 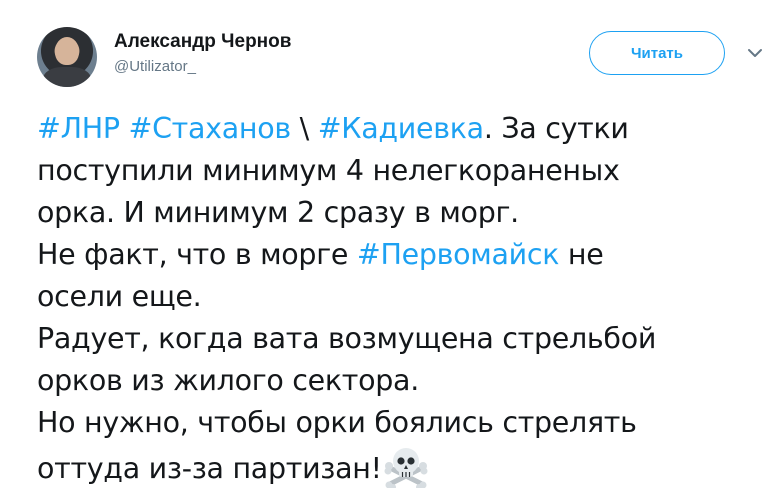 What do you see at coordinates (328, 170) in the screenshot?
I see `tweet-text-segment: поступили минимум 4 нелегкораненых` at bounding box center [328, 170].